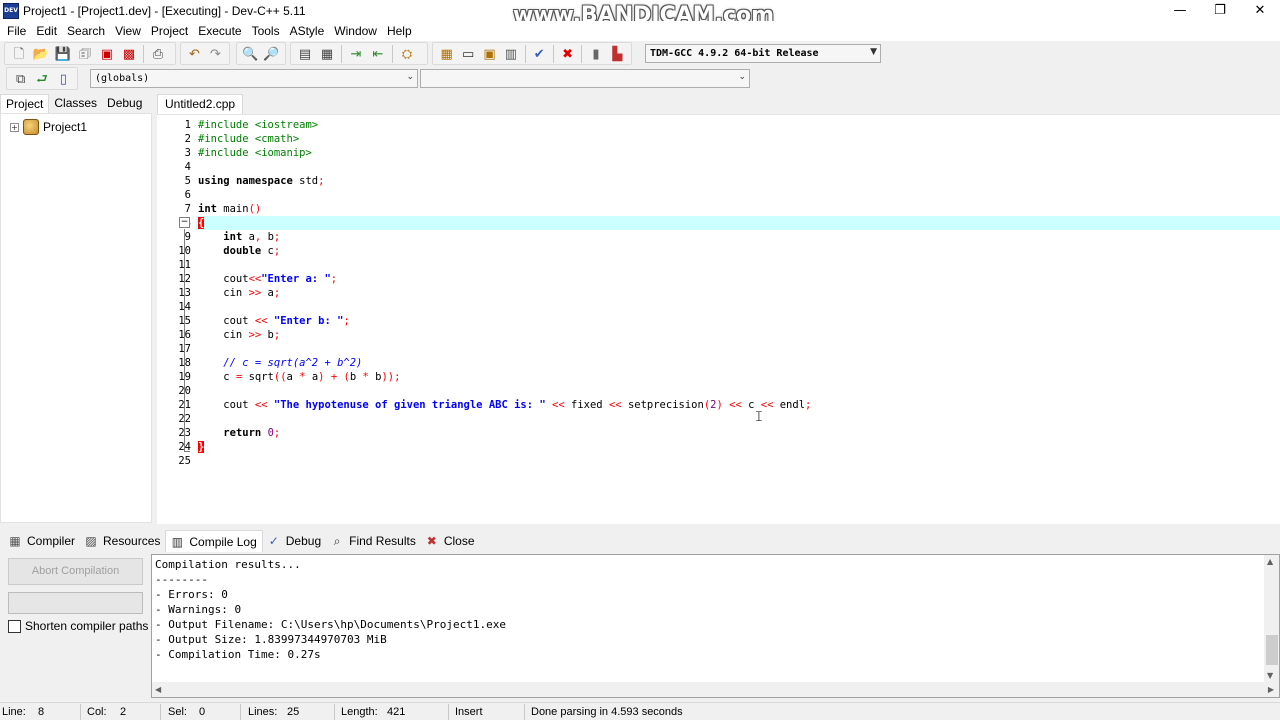 The width and height of the screenshot is (1280, 720). Describe the element at coordinates (107, 54) in the screenshot. I see `close-file-icon: ▣` at that location.